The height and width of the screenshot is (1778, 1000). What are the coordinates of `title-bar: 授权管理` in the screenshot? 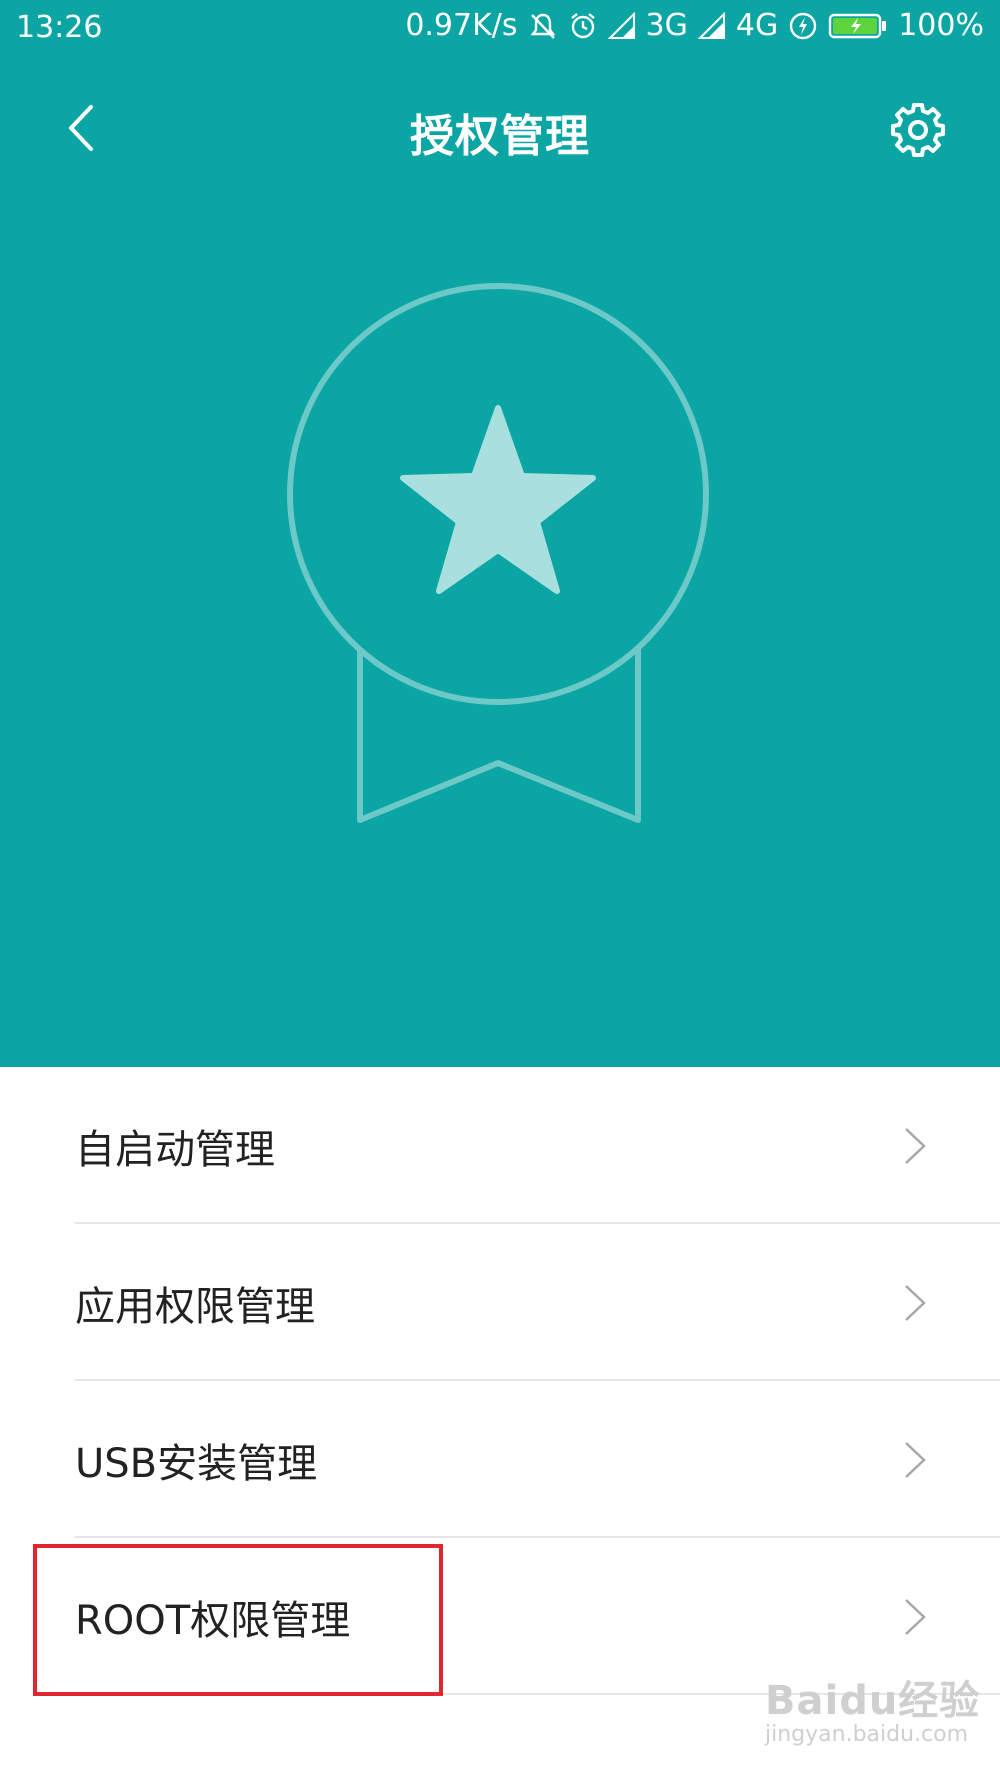 It's located at (500, 129).